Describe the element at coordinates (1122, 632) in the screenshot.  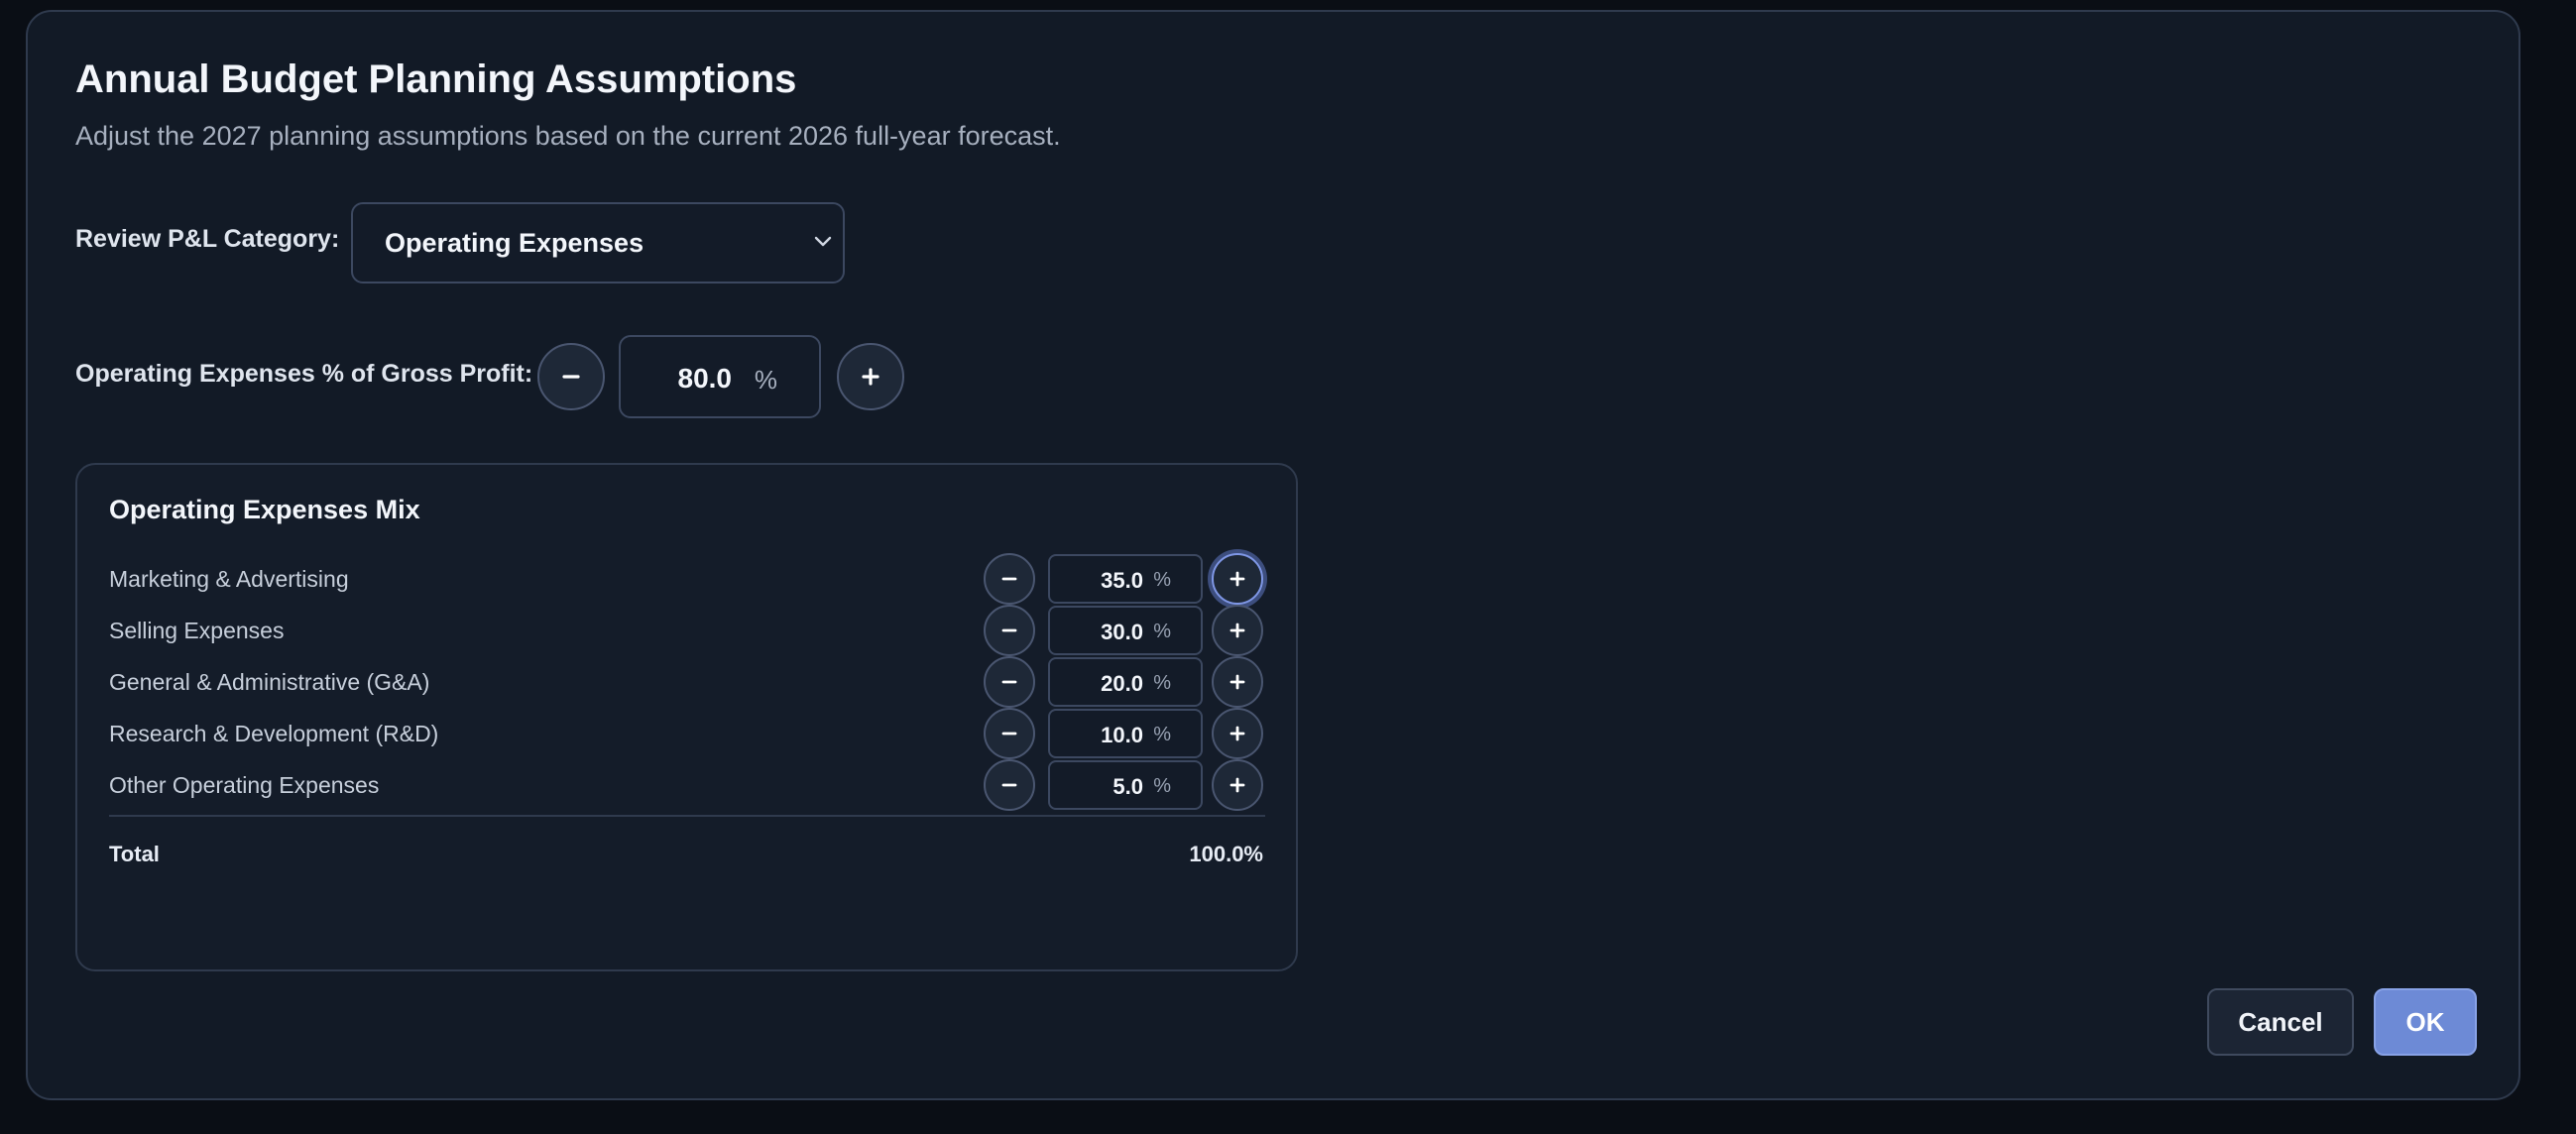
I see `mix-row-value: 30.0` at that location.